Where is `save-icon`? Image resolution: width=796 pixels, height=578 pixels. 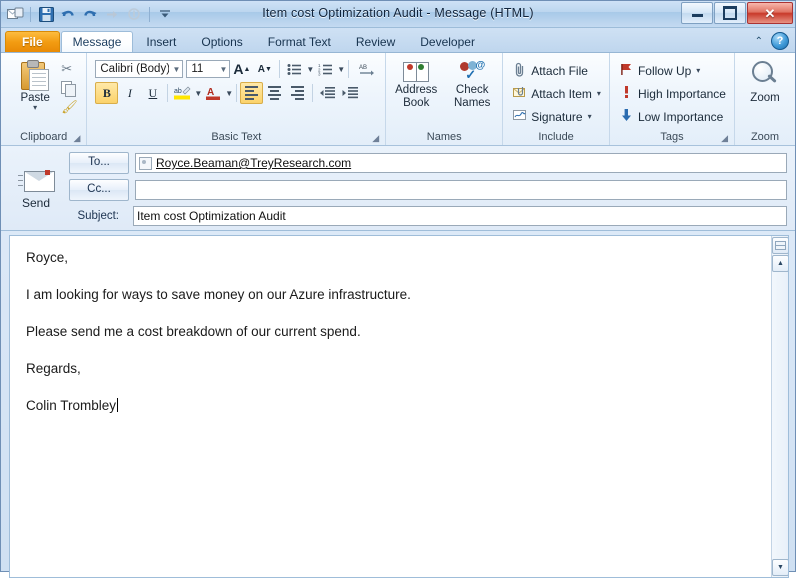
save-icon is located at coordinates (46, 14).